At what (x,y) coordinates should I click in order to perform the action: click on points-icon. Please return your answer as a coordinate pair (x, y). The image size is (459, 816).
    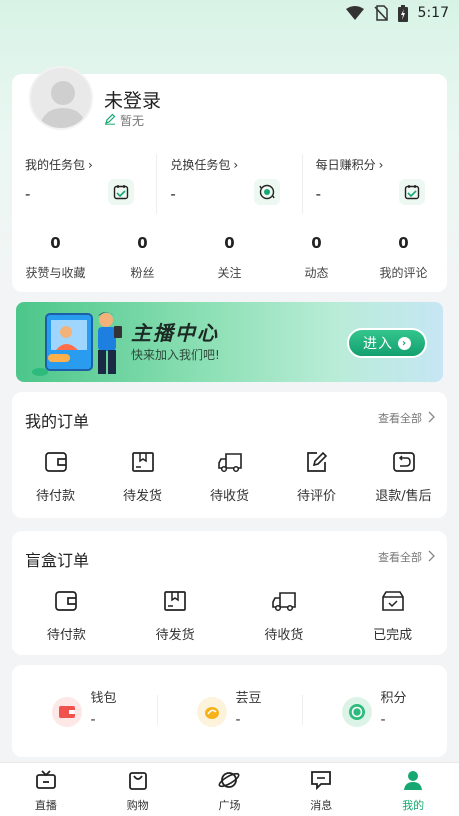
    Looking at the image, I should click on (357, 712).